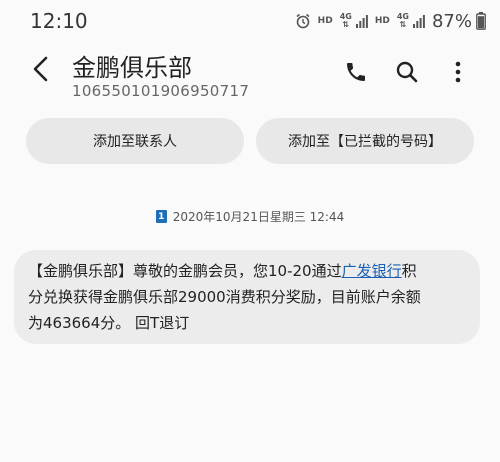 This screenshot has width=500, height=462. I want to click on more-options-button, so click(458, 74).